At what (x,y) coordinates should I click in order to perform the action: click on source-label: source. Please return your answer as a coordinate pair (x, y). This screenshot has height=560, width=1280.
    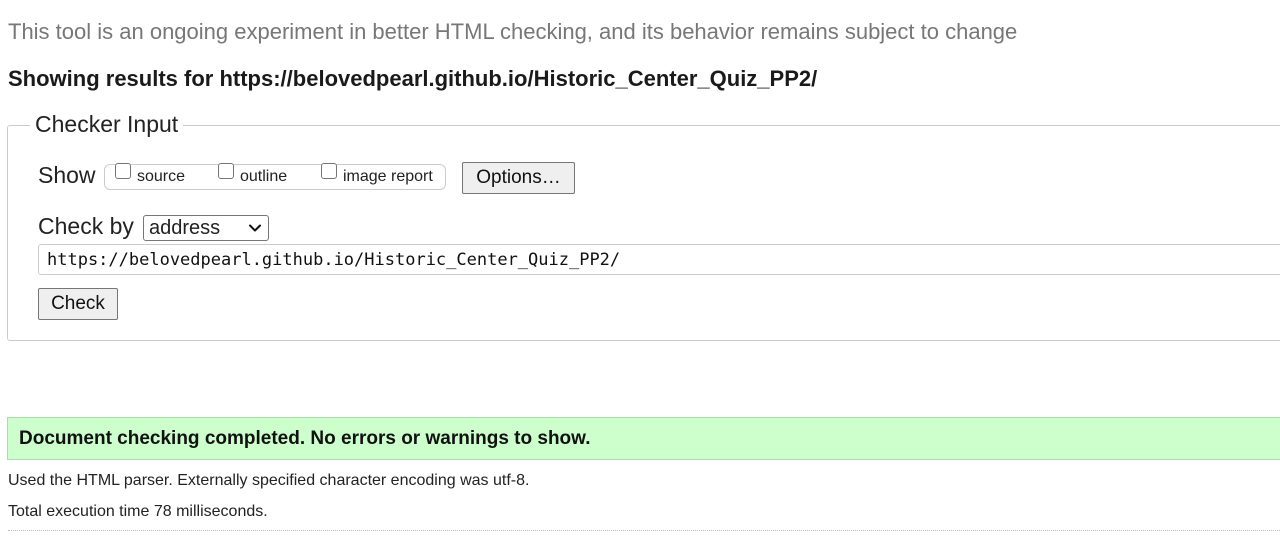
    Looking at the image, I should click on (161, 176).